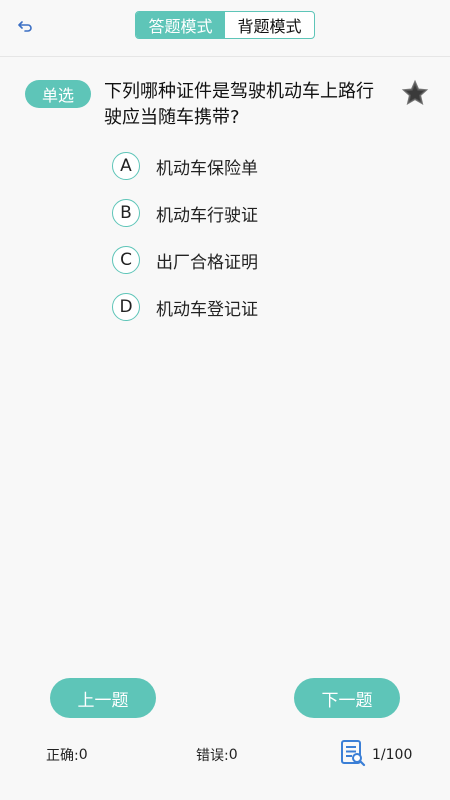 This screenshot has height=800, width=450. I want to click on option-c: C 出厂合格证明, so click(185, 260).